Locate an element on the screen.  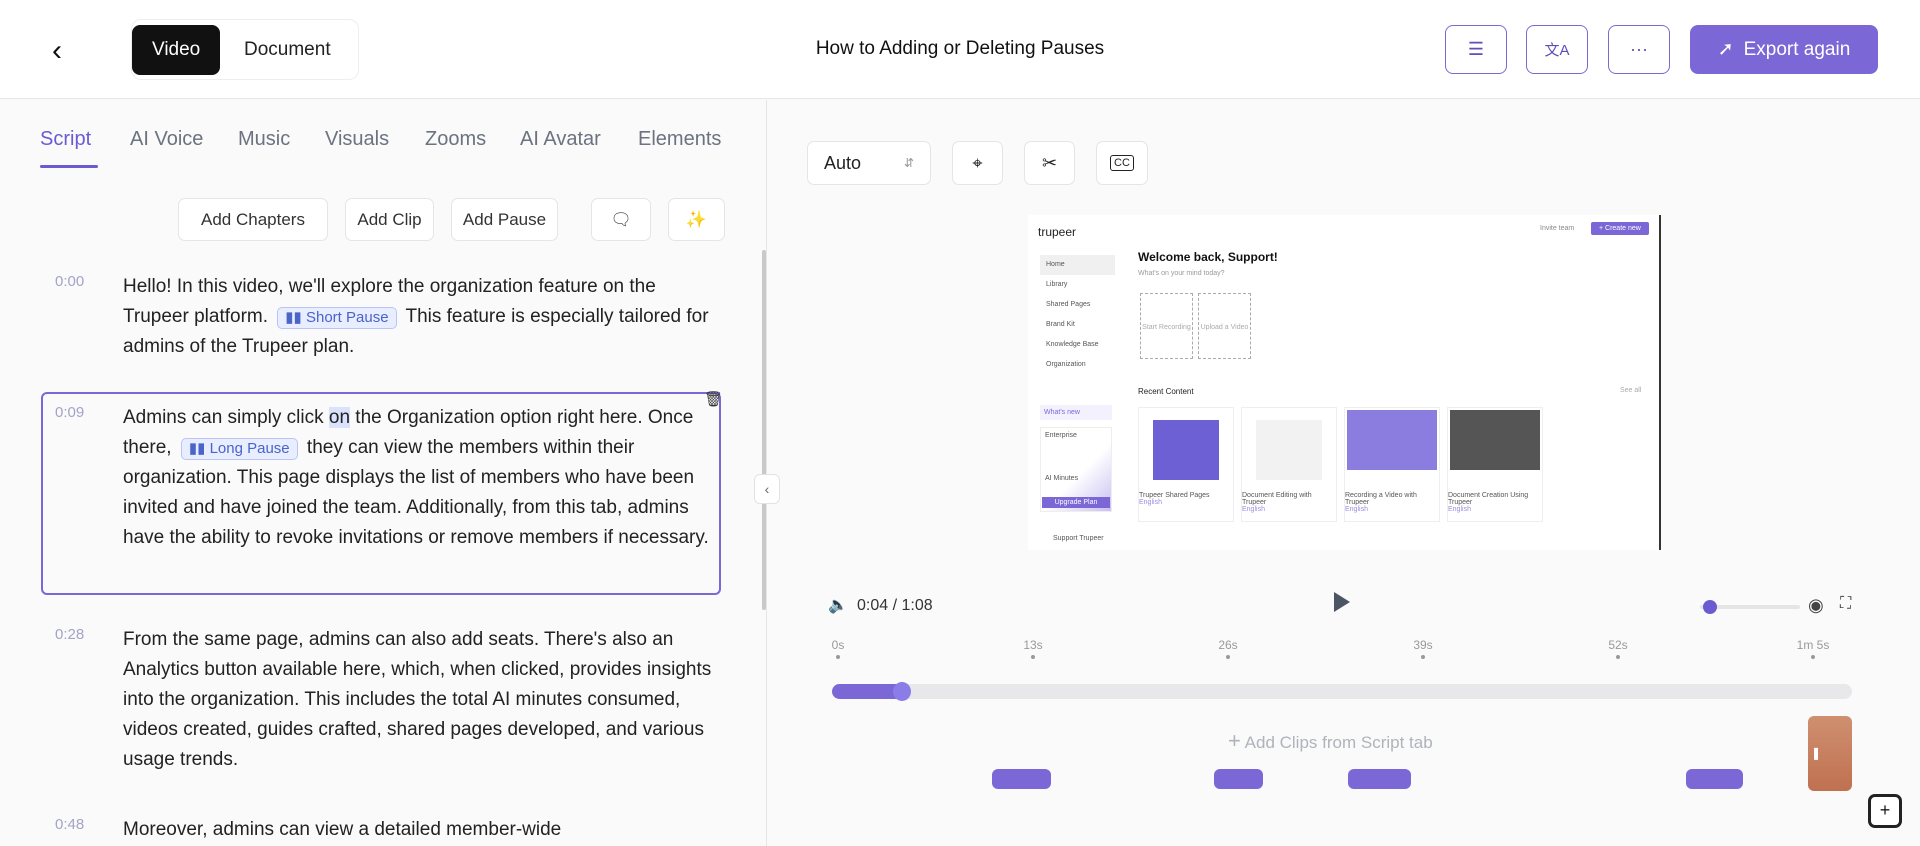
more-icon: ··· is located at coordinates (1639, 49).